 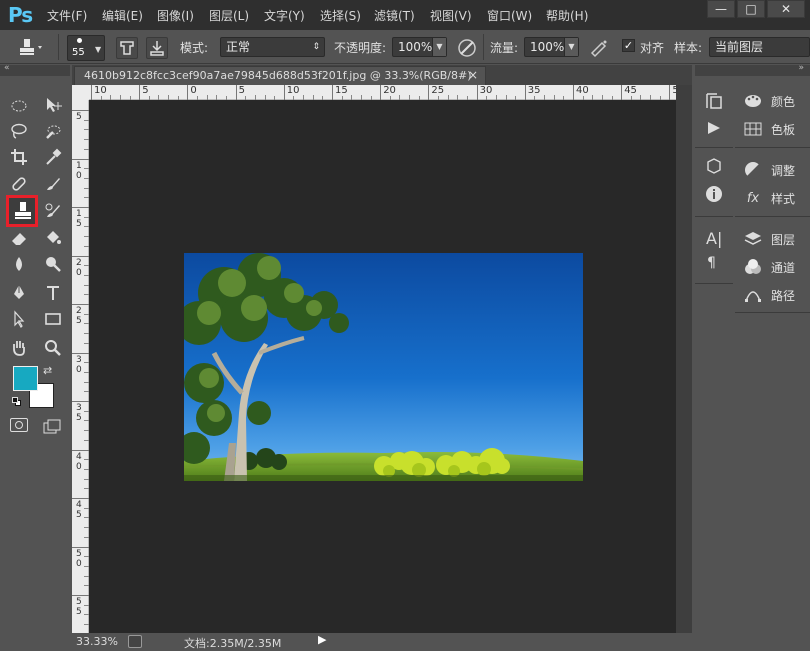 I want to click on ruler-h-label: 5, so click(x=241, y=90).